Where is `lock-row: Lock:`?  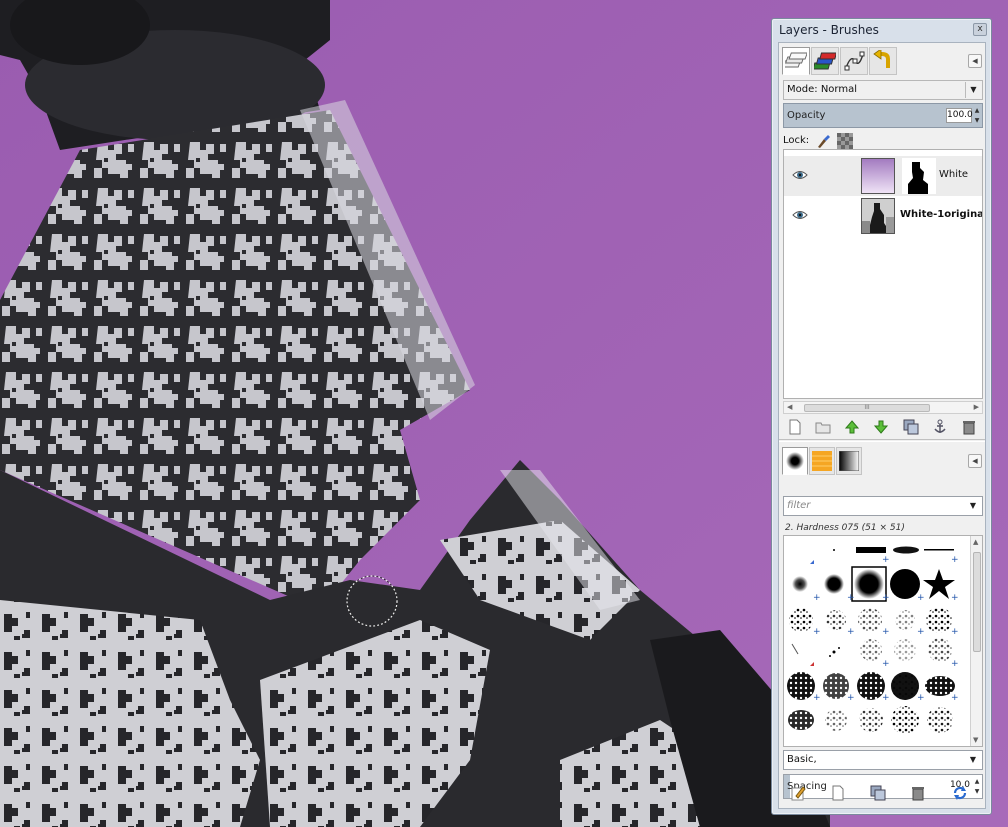
lock-row: Lock: is located at coordinates (883, 141).